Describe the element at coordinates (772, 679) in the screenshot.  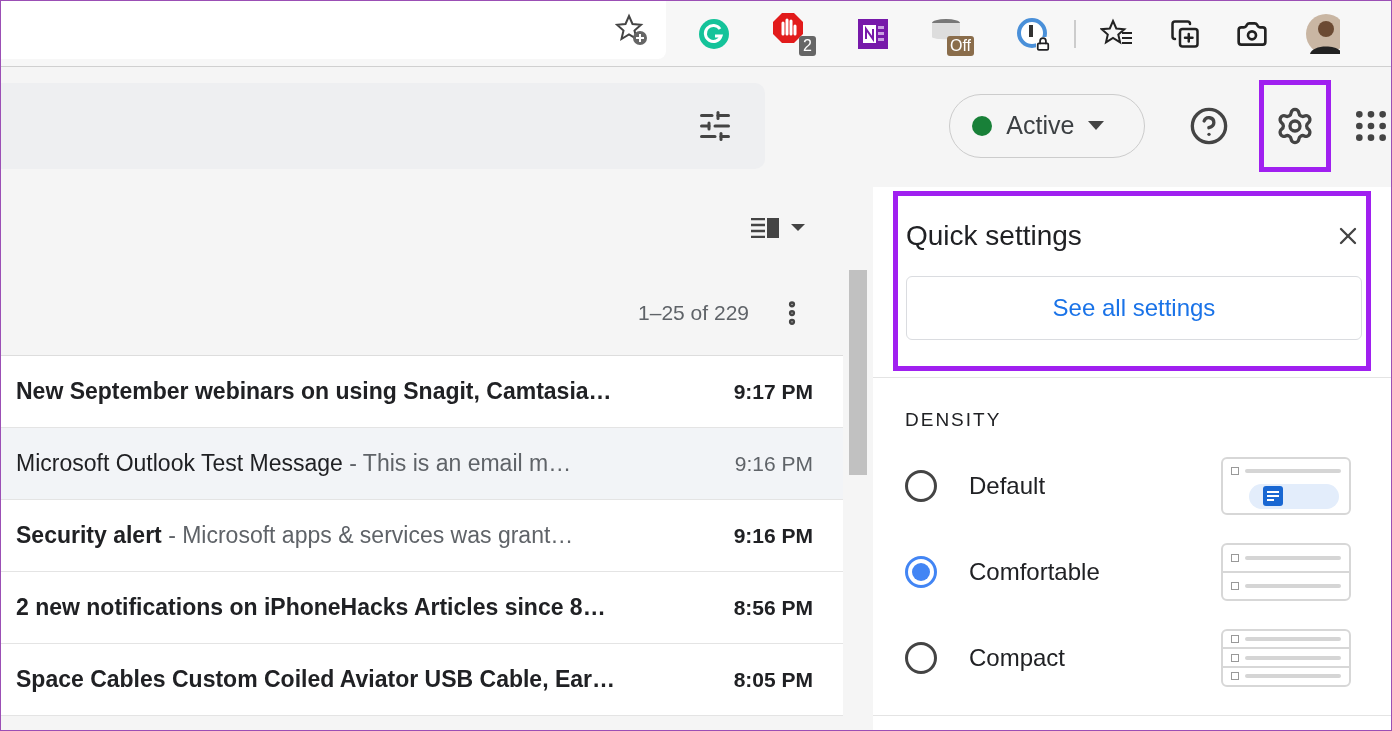
I see `email-time: 8:05 PM` at that location.